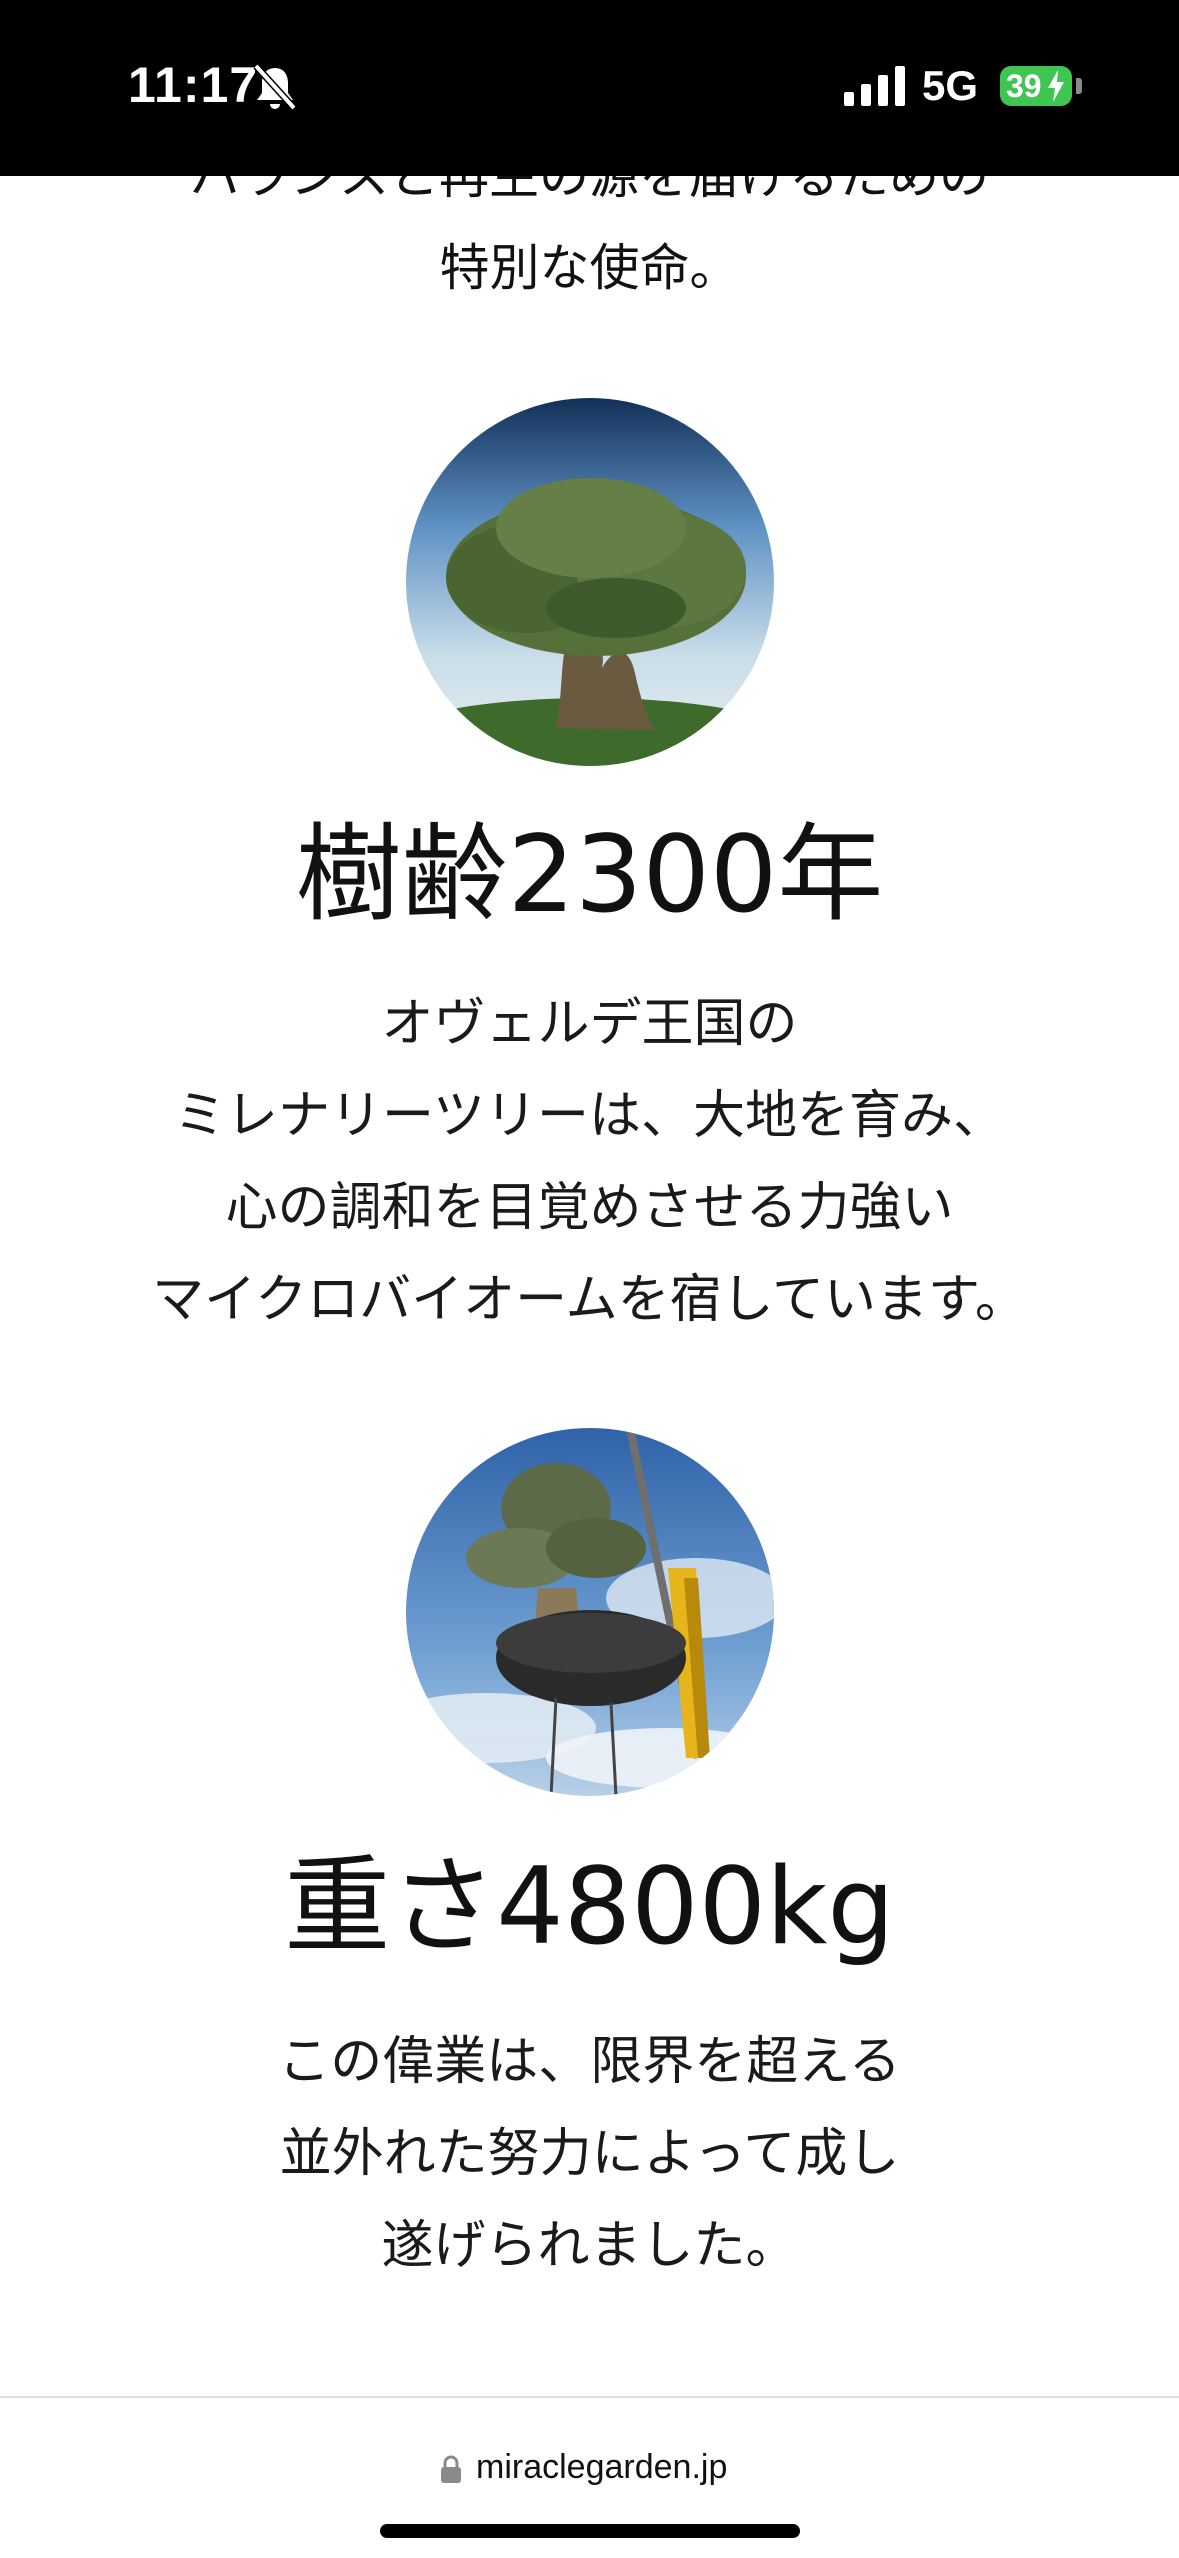 This screenshot has height=2558, width=1179. What do you see at coordinates (589, 2246) in the screenshot?
I see `body-line: 遂げられました。` at bounding box center [589, 2246].